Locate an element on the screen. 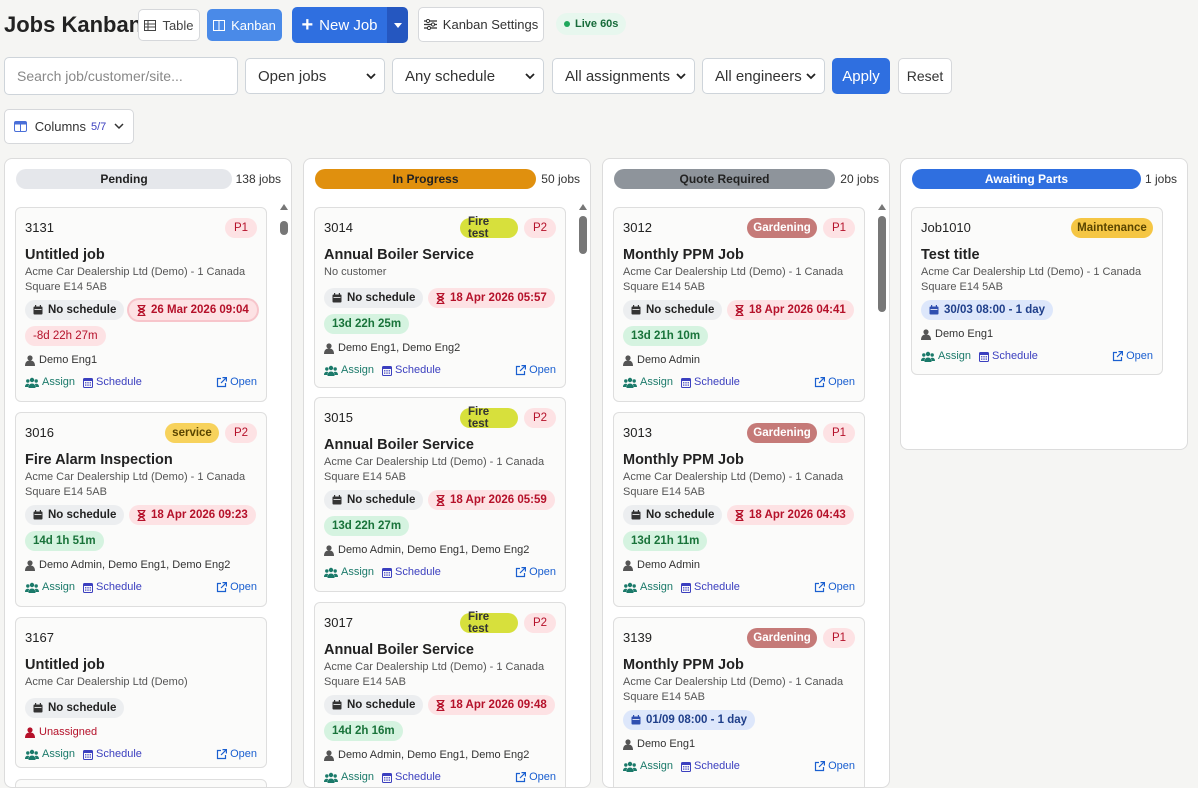 This screenshot has width=1198, height=788. job-card is located at coordinates (141, 783).